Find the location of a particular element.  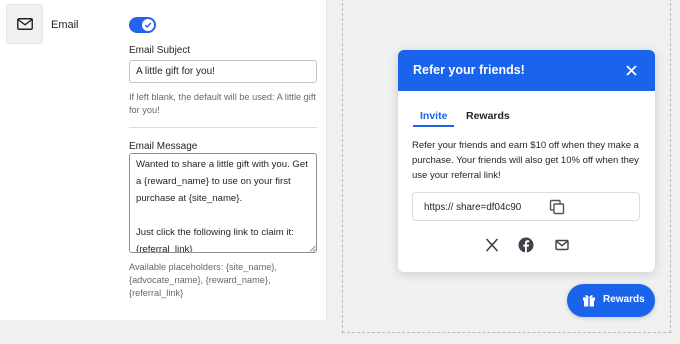

tab-invite: Invite is located at coordinates (433, 116).